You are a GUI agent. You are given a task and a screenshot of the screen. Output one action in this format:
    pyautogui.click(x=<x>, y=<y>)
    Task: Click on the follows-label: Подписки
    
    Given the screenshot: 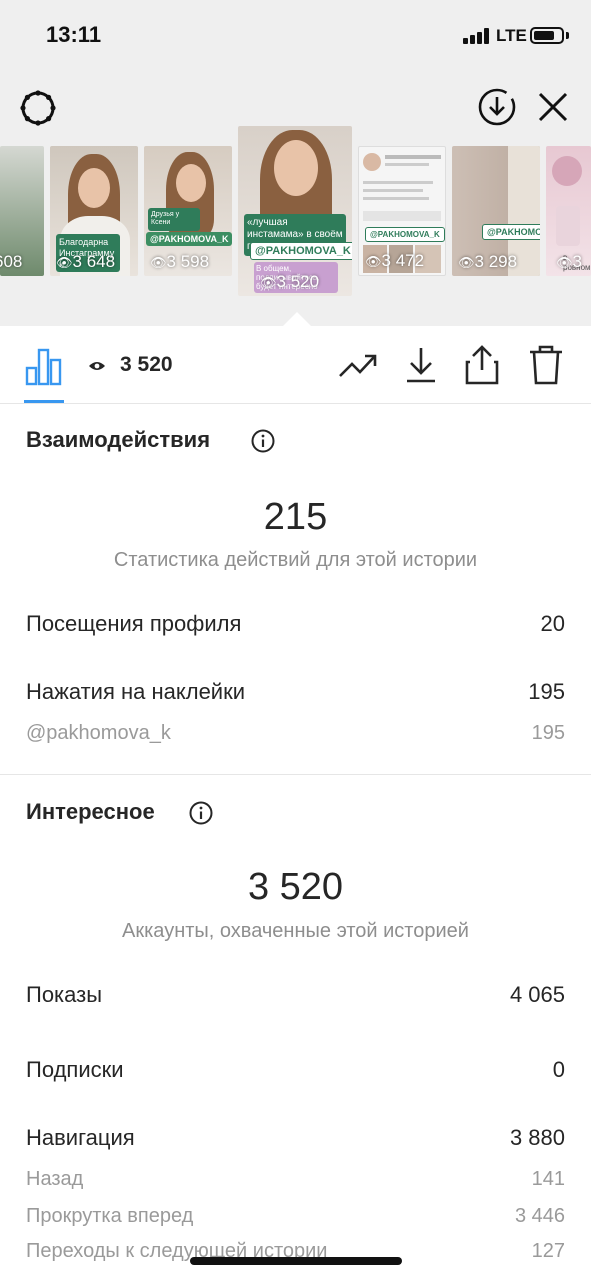 What is the action you would take?
    pyautogui.click(x=75, y=1069)
    